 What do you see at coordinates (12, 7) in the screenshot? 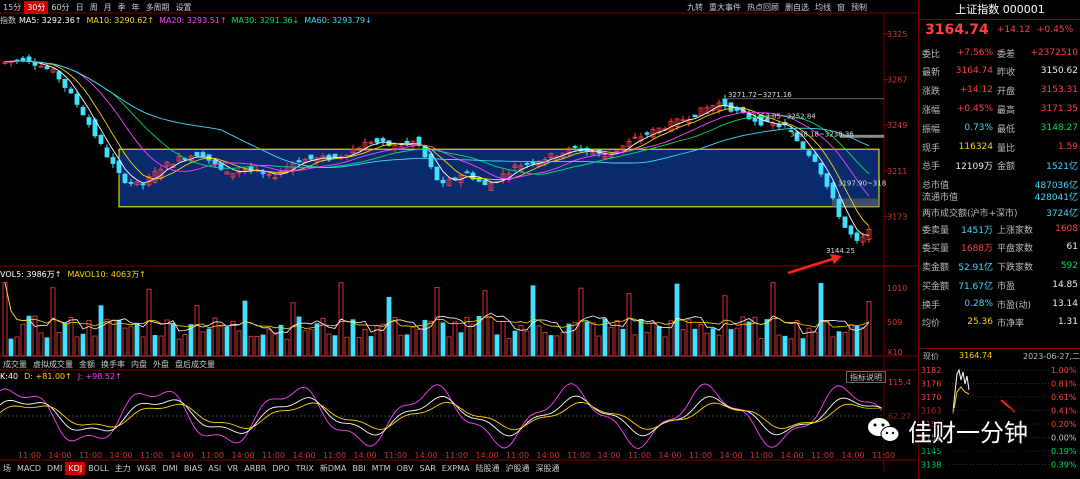
I see `period-tab-0: 15分` at bounding box center [12, 7].